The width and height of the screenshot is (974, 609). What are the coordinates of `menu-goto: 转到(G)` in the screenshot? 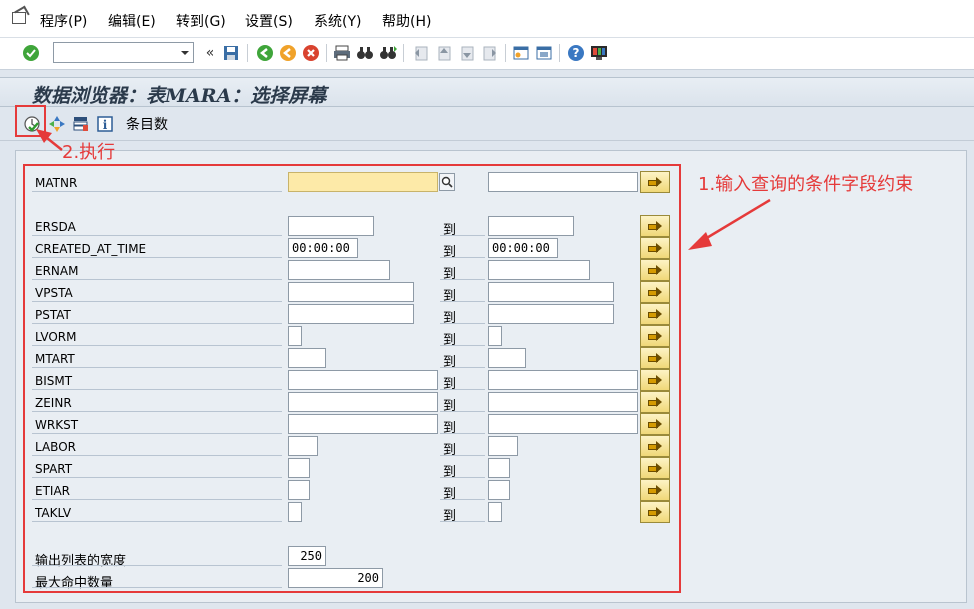 It's located at (201, 21).